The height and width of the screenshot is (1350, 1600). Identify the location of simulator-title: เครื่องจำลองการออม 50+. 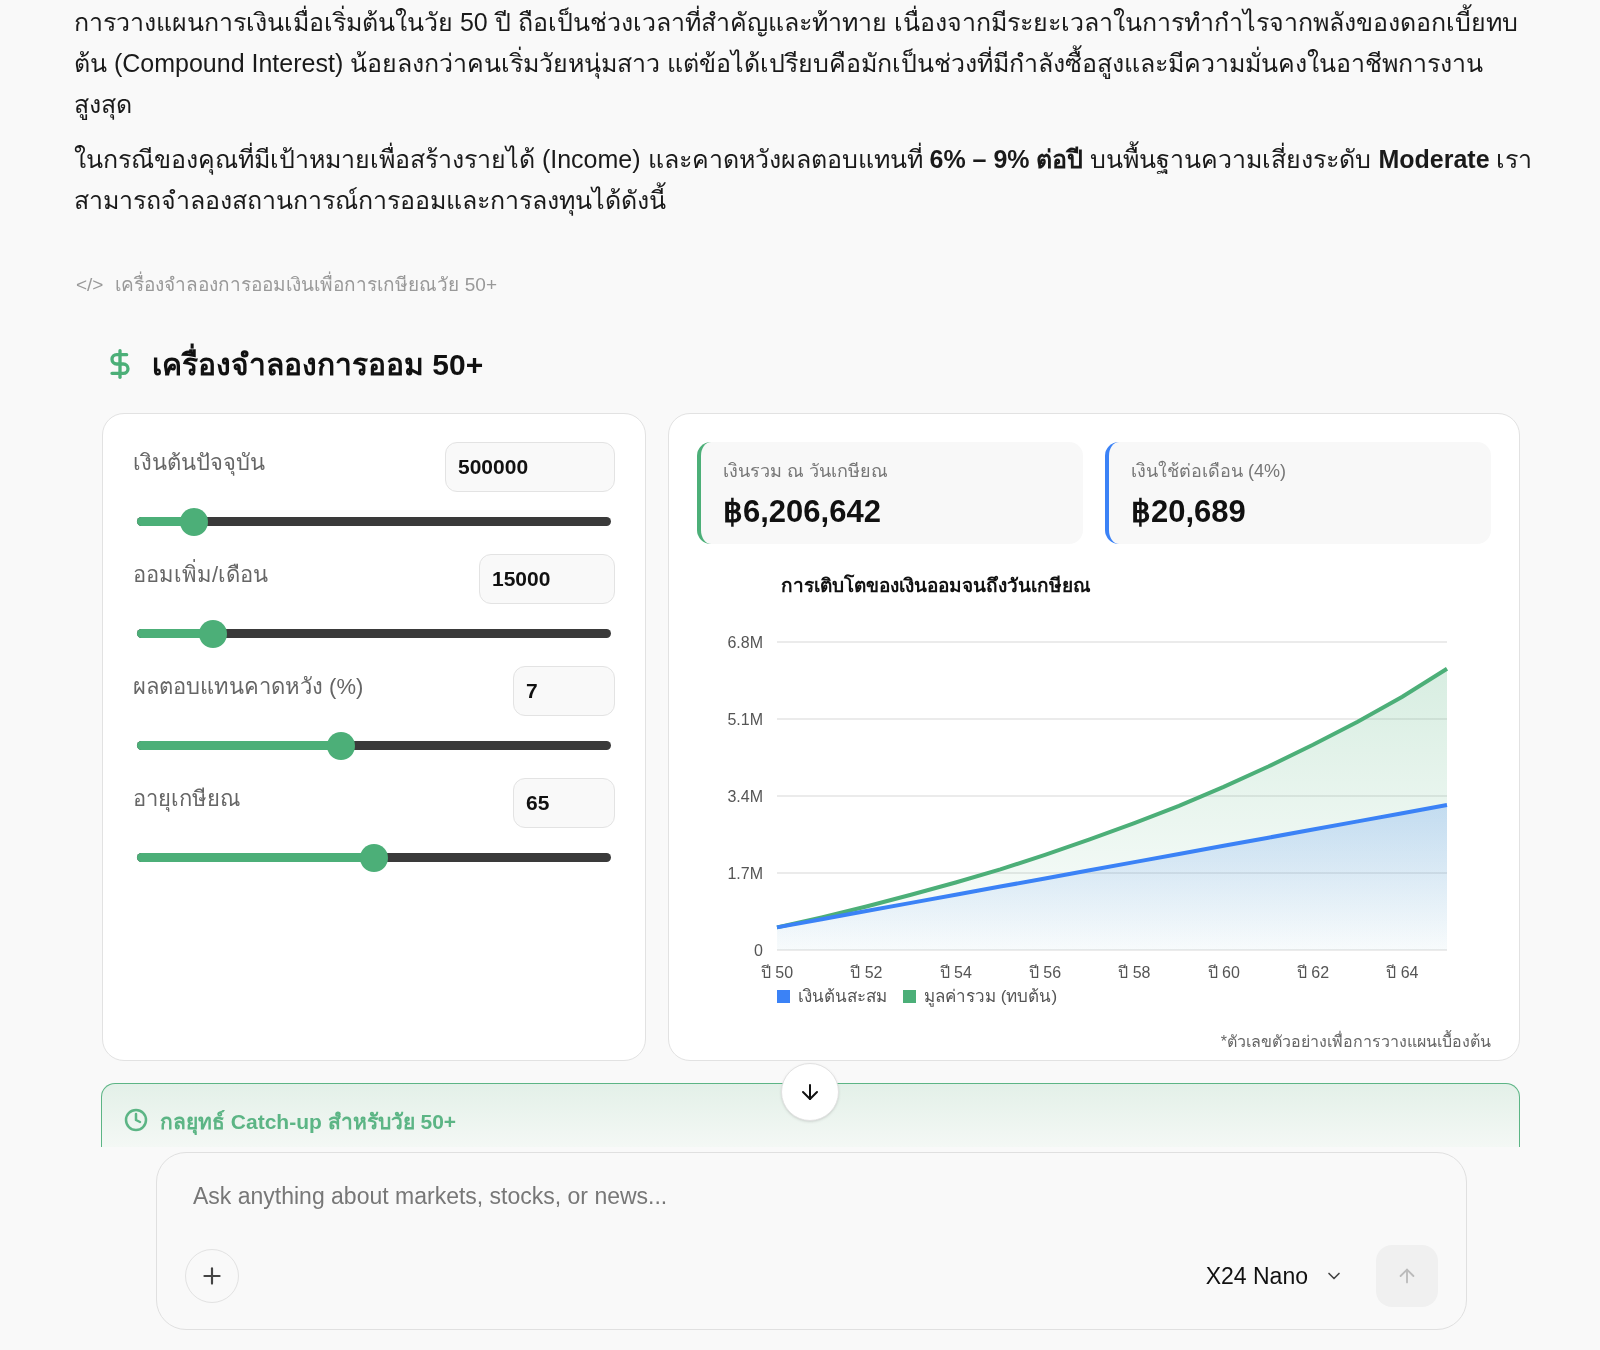
(318, 364).